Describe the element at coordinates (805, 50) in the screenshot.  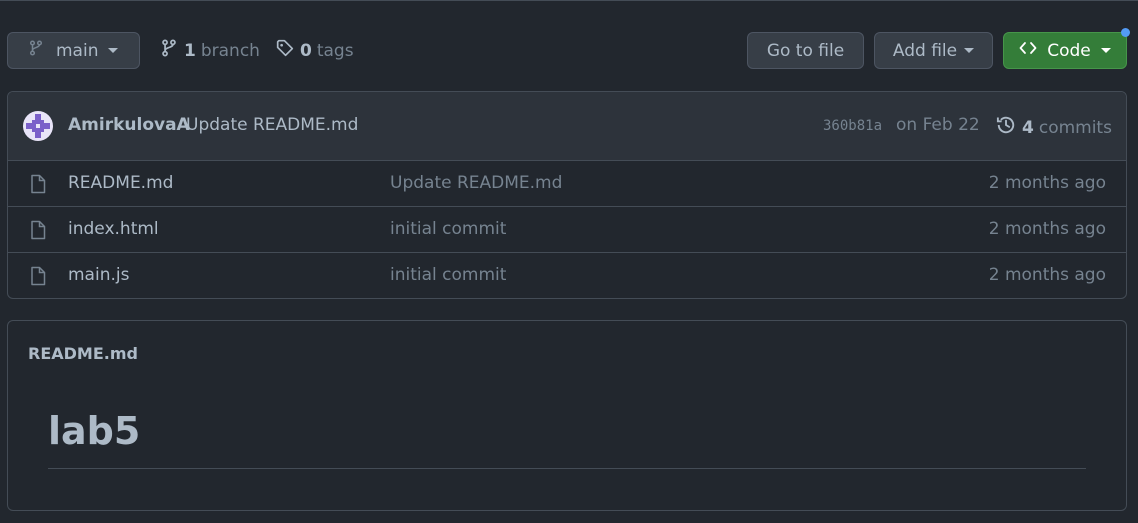
I see `go-to-file-button: Go to file` at that location.